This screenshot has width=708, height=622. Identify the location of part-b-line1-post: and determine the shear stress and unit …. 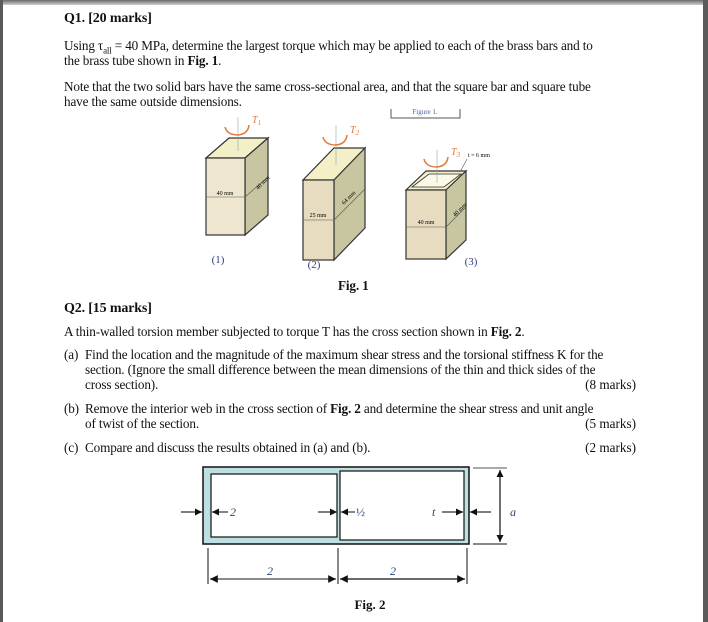
(477, 408).